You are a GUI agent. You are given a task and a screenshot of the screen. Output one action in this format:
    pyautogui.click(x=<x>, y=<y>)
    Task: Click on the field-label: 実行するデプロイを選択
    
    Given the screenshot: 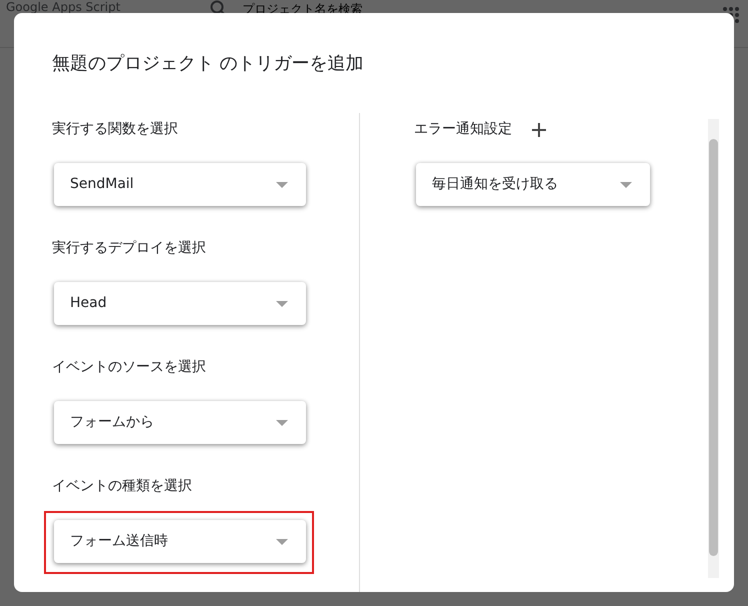 What is the action you would take?
    pyautogui.click(x=129, y=248)
    